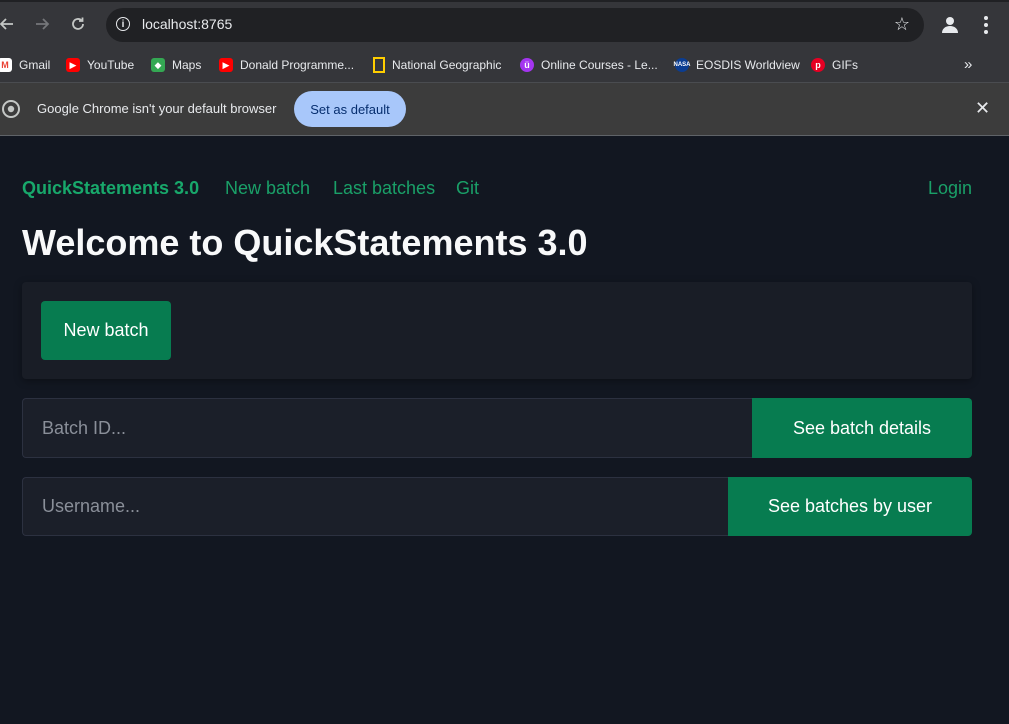 The width and height of the screenshot is (1009, 724). Describe the element at coordinates (902, 24) in the screenshot. I see `bookmark-star-icon: ☆` at that location.